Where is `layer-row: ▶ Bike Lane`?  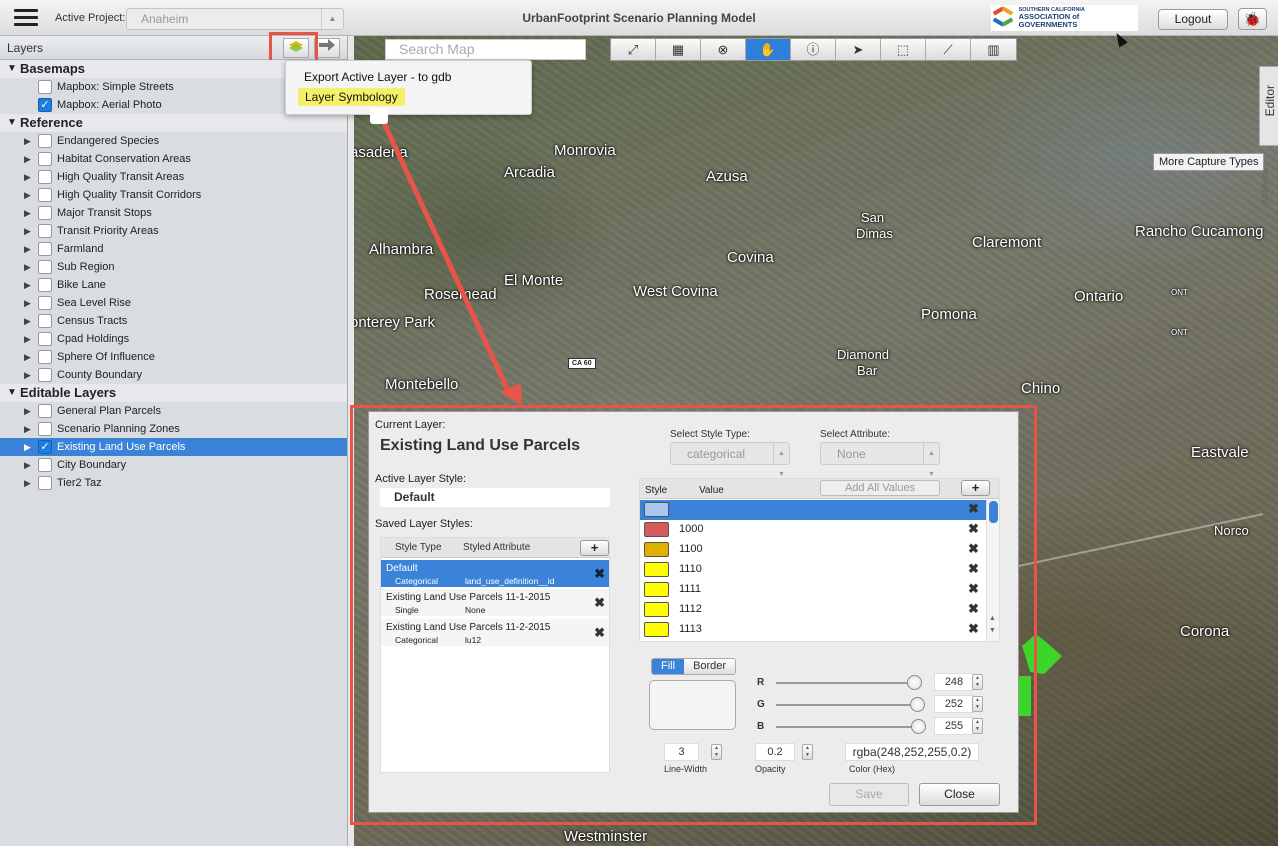 layer-row: ▶ Bike Lane is located at coordinates (173, 285).